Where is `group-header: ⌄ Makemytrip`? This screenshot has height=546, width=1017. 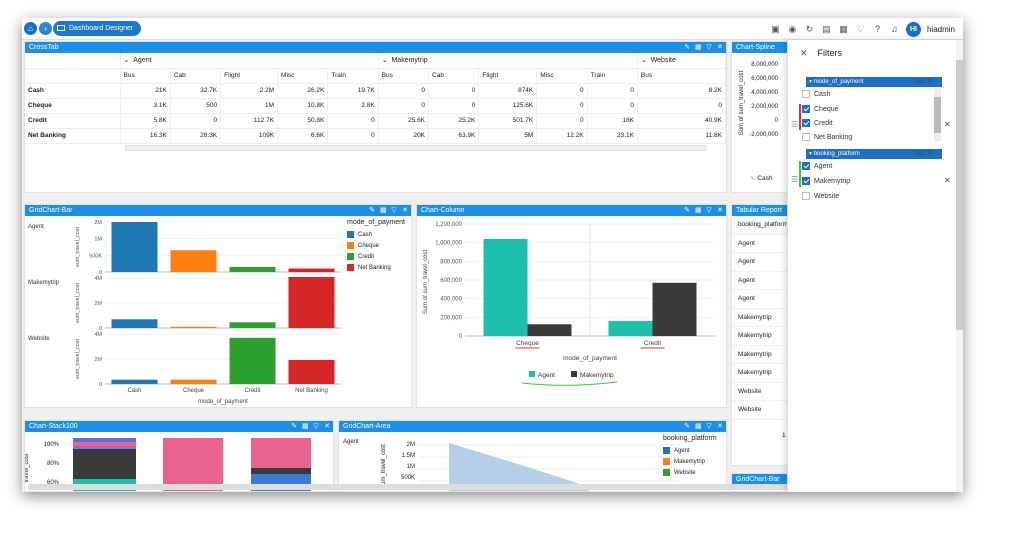 group-header: ⌄ Makemytrip is located at coordinates (508, 61).